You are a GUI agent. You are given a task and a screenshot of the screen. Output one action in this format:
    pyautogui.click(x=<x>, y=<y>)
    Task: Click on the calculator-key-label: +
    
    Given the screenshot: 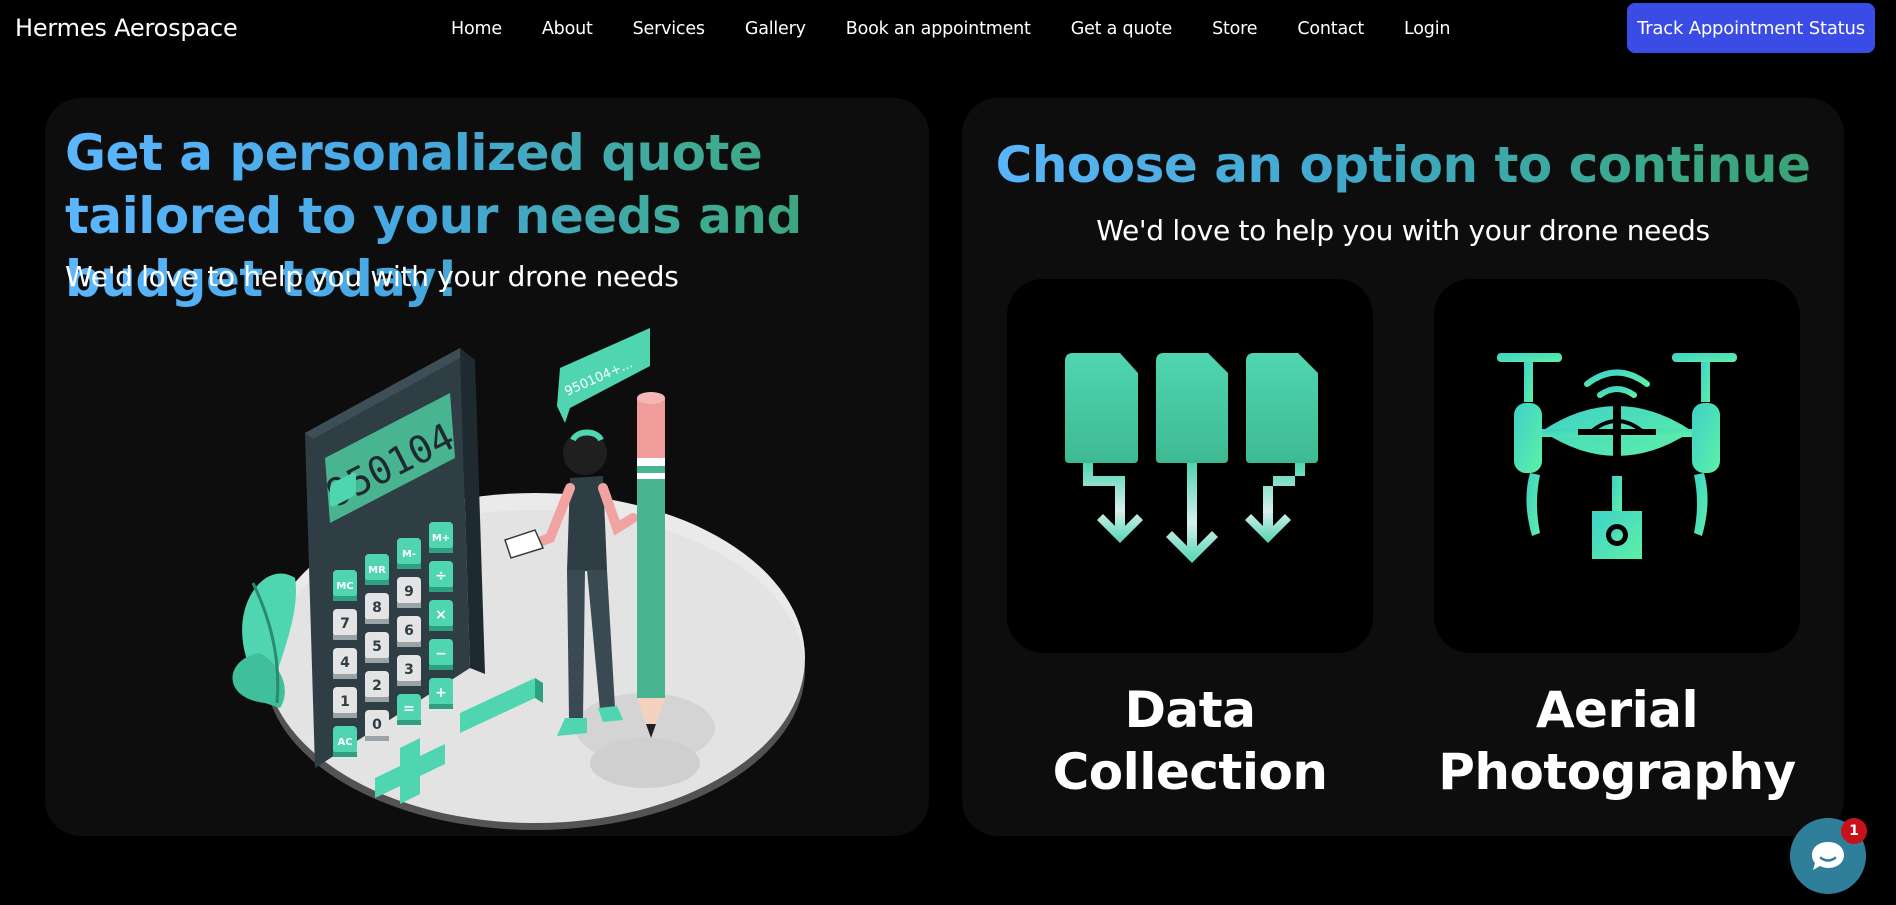 What is the action you would take?
    pyautogui.click(x=441, y=693)
    